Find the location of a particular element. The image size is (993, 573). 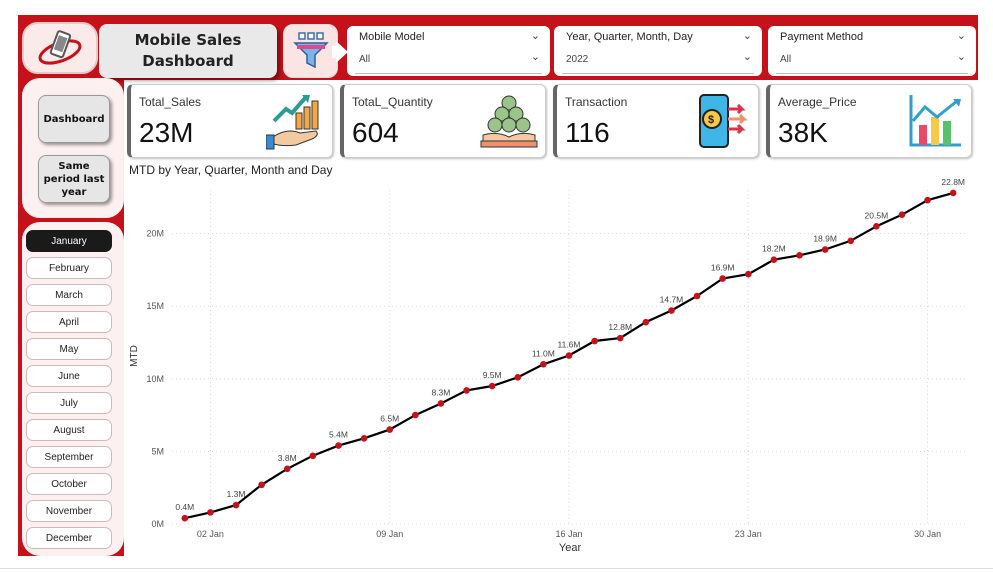

month-button-february: February is located at coordinates (69, 268).